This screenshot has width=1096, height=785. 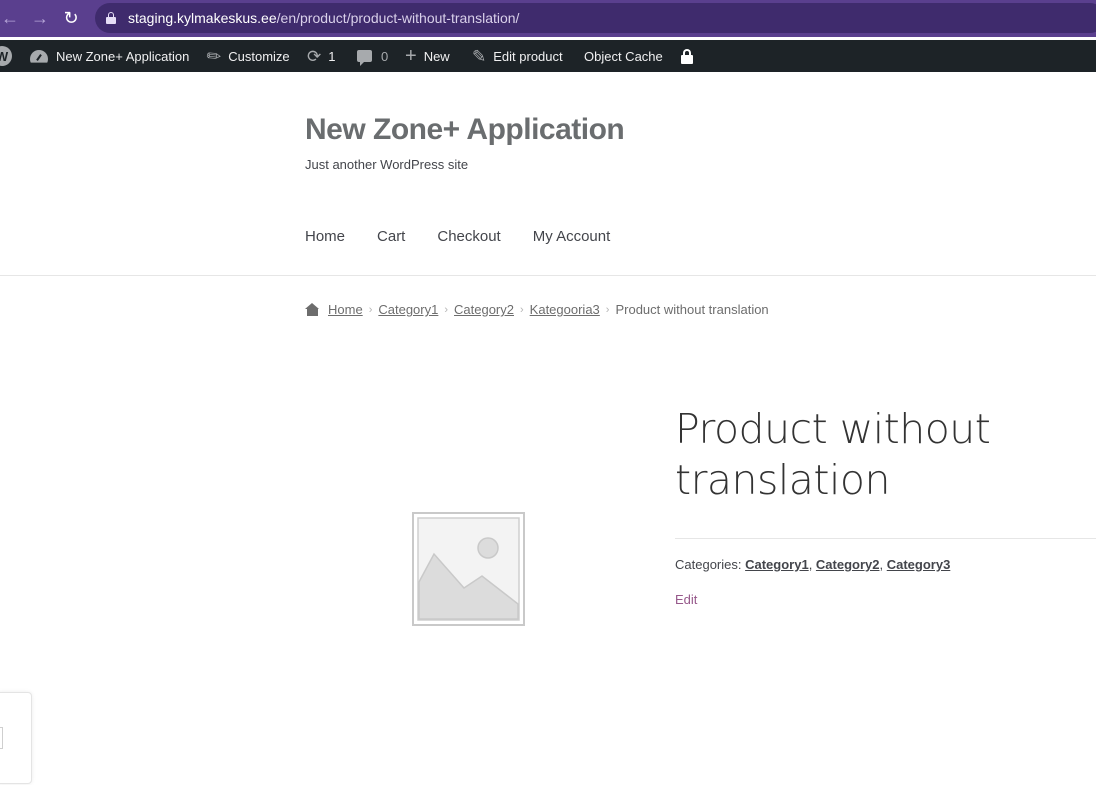 I want to click on admin-bar-customize-label: Customize, so click(x=259, y=56).